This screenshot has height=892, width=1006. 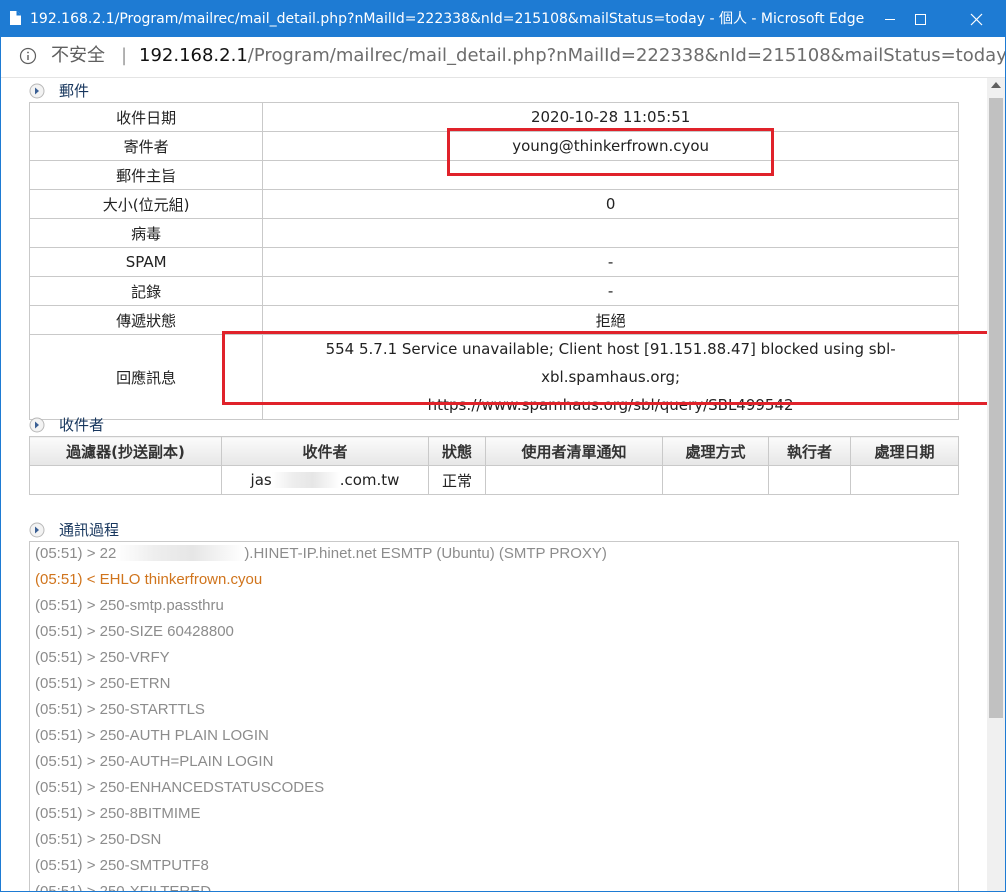 What do you see at coordinates (996, 85) in the screenshot?
I see `scroll-up-arrow-icon` at bounding box center [996, 85].